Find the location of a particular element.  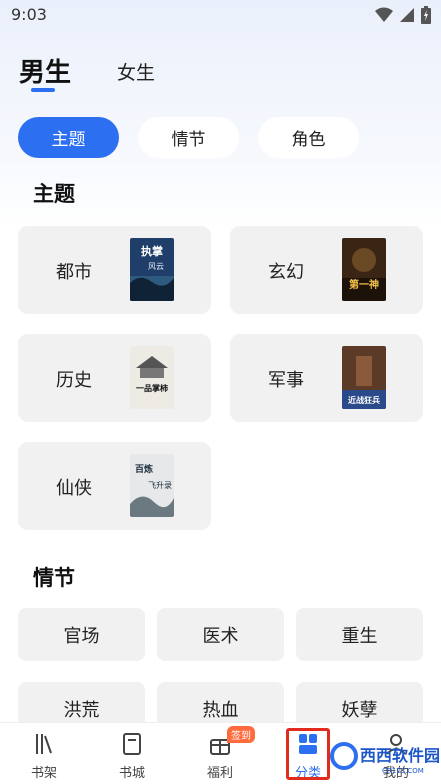

genre-name: 玄幻 is located at coordinates (286, 272).